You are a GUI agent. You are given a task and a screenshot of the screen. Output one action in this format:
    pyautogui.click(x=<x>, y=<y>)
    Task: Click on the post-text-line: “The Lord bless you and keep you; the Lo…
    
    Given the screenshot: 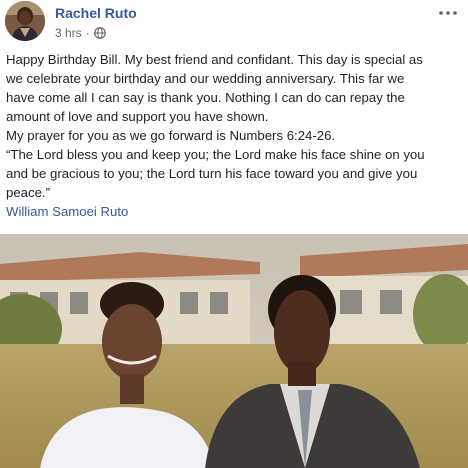 What is the action you would take?
    pyautogui.click(x=215, y=154)
    